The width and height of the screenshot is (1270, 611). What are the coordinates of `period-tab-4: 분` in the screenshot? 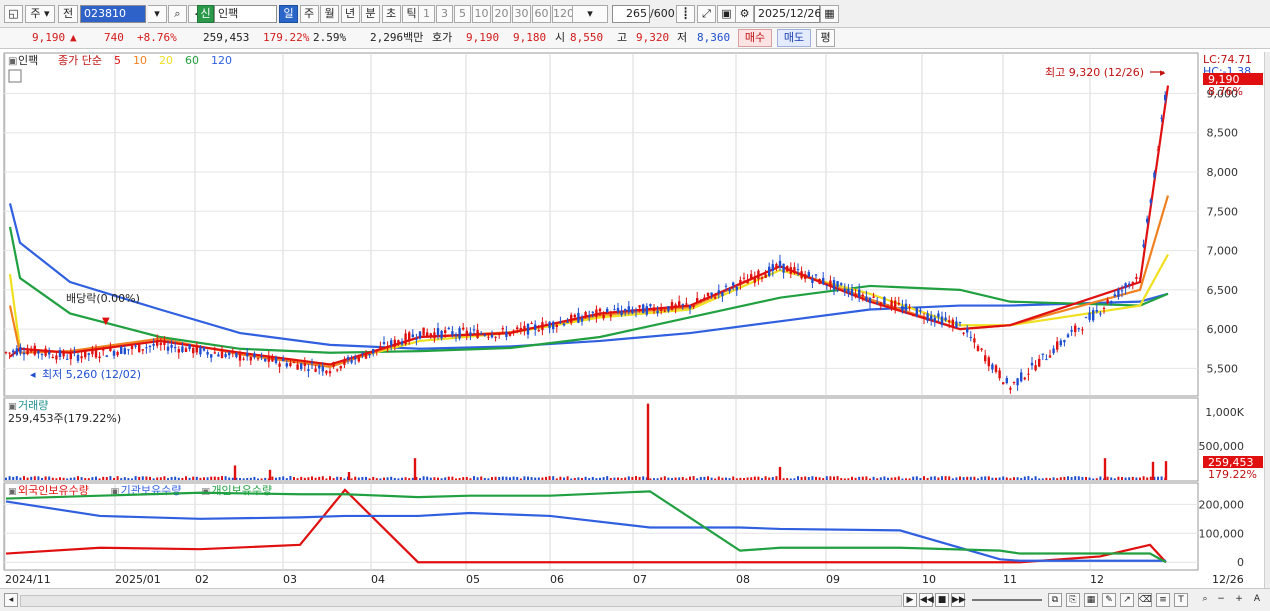 It's located at (370, 14).